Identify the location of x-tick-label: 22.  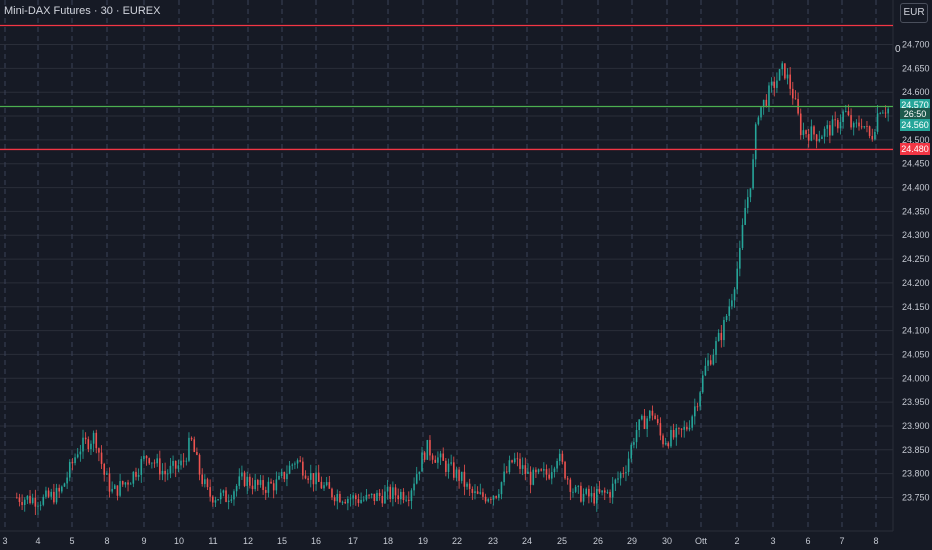
(457, 541).